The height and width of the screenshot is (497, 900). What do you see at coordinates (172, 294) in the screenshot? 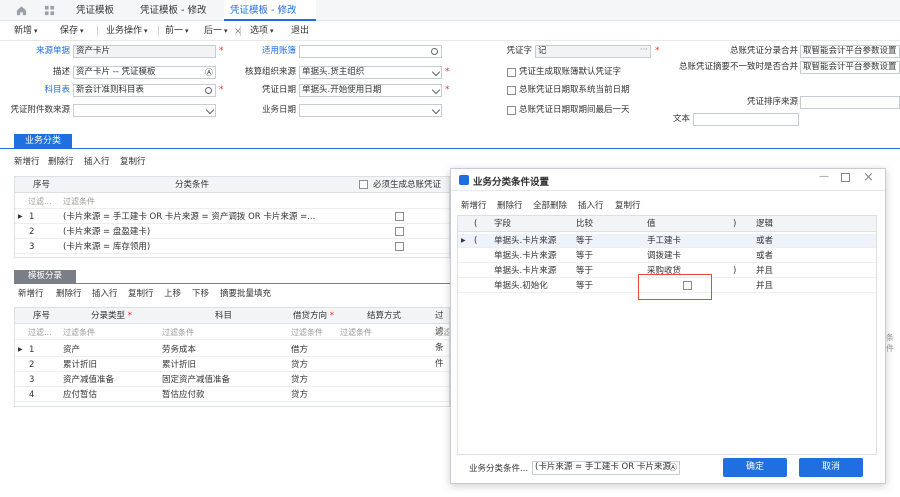
I see `move-up-button: 上移` at bounding box center [172, 294].